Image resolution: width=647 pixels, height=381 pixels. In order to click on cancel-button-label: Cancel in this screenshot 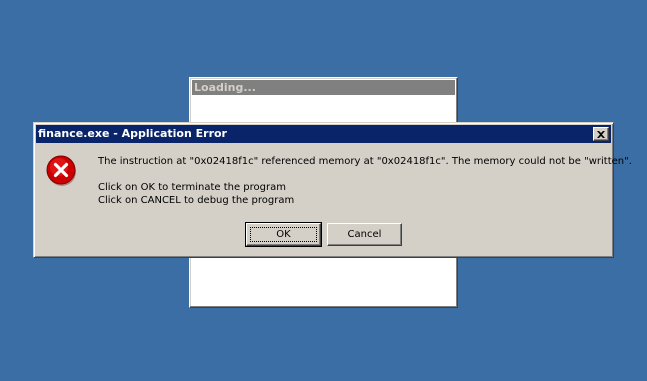, I will do `click(364, 234)`.